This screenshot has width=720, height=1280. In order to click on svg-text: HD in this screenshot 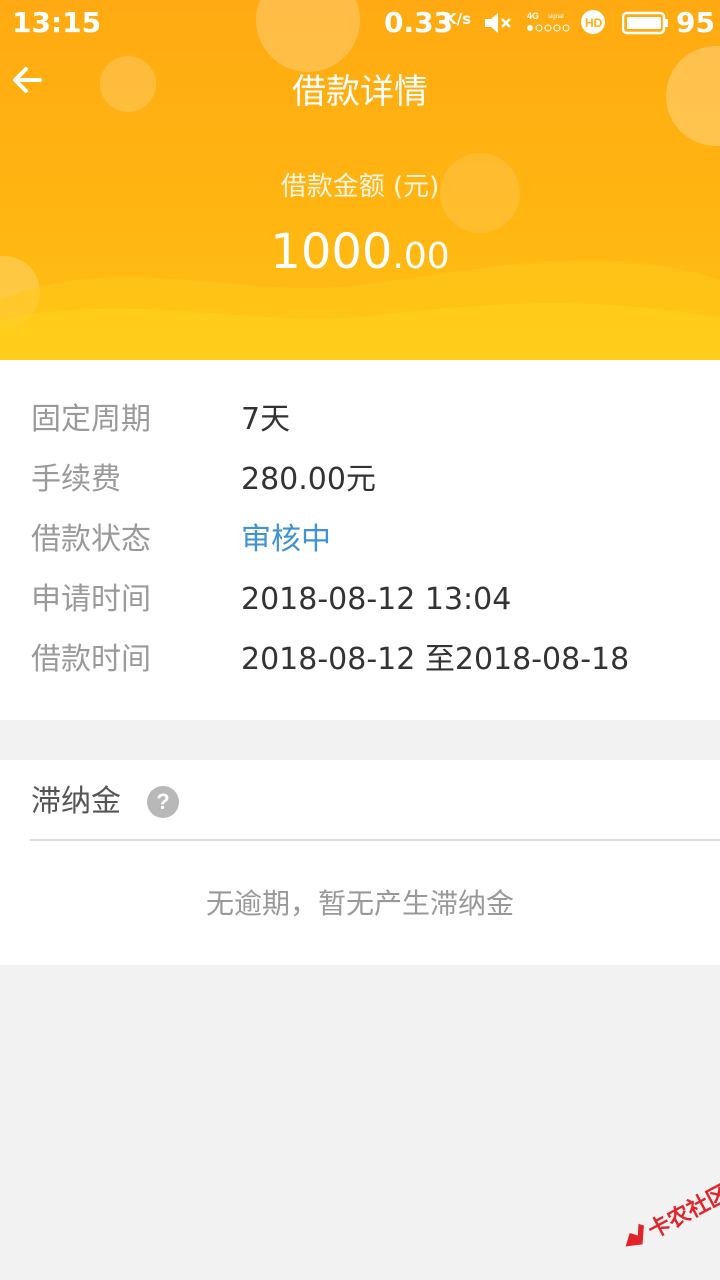, I will do `click(594, 23)`.